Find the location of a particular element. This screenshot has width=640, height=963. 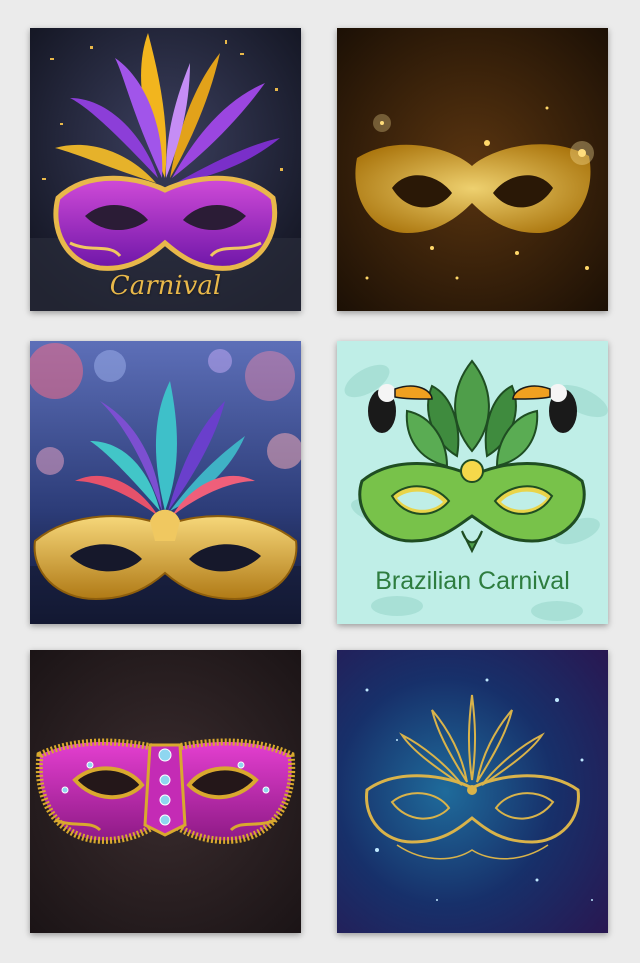

mask-image-gold-glitter is located at coordinates (472, 169).